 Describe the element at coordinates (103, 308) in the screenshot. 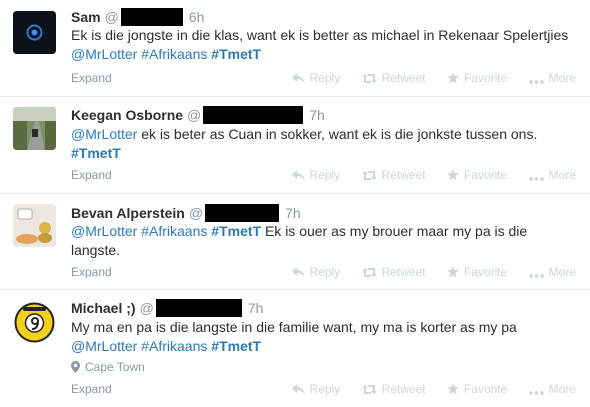

I see `user-name: Michael ;)` at that location.